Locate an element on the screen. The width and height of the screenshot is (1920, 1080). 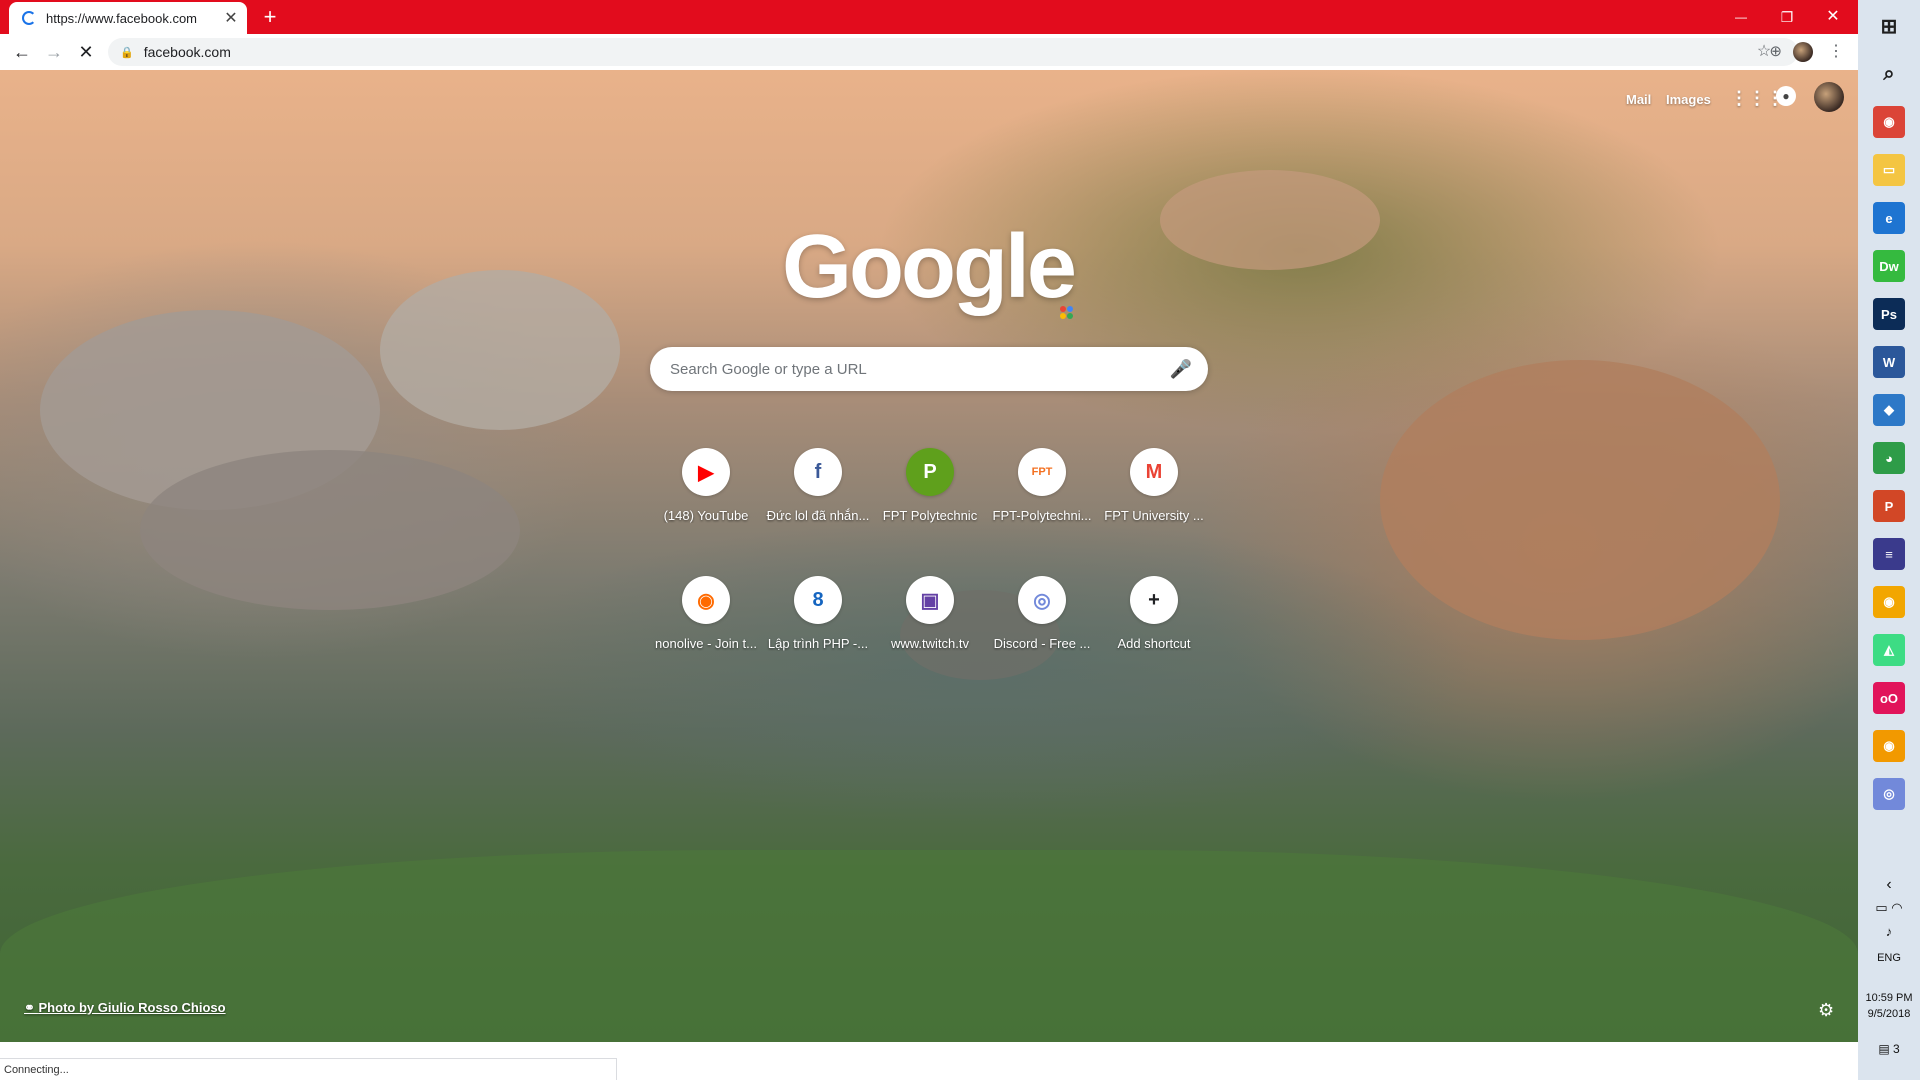
omnibox: 🔒 facebook.com ⊕ is located at coordinates (953, 52).